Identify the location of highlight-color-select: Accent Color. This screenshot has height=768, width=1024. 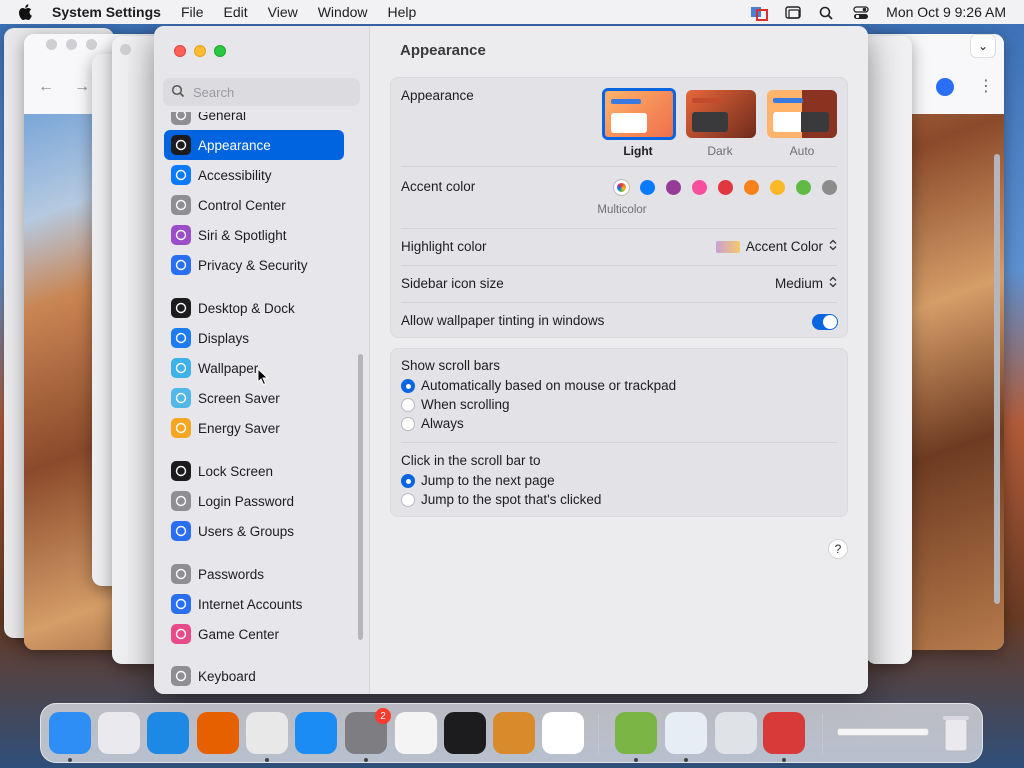
(776, 246).